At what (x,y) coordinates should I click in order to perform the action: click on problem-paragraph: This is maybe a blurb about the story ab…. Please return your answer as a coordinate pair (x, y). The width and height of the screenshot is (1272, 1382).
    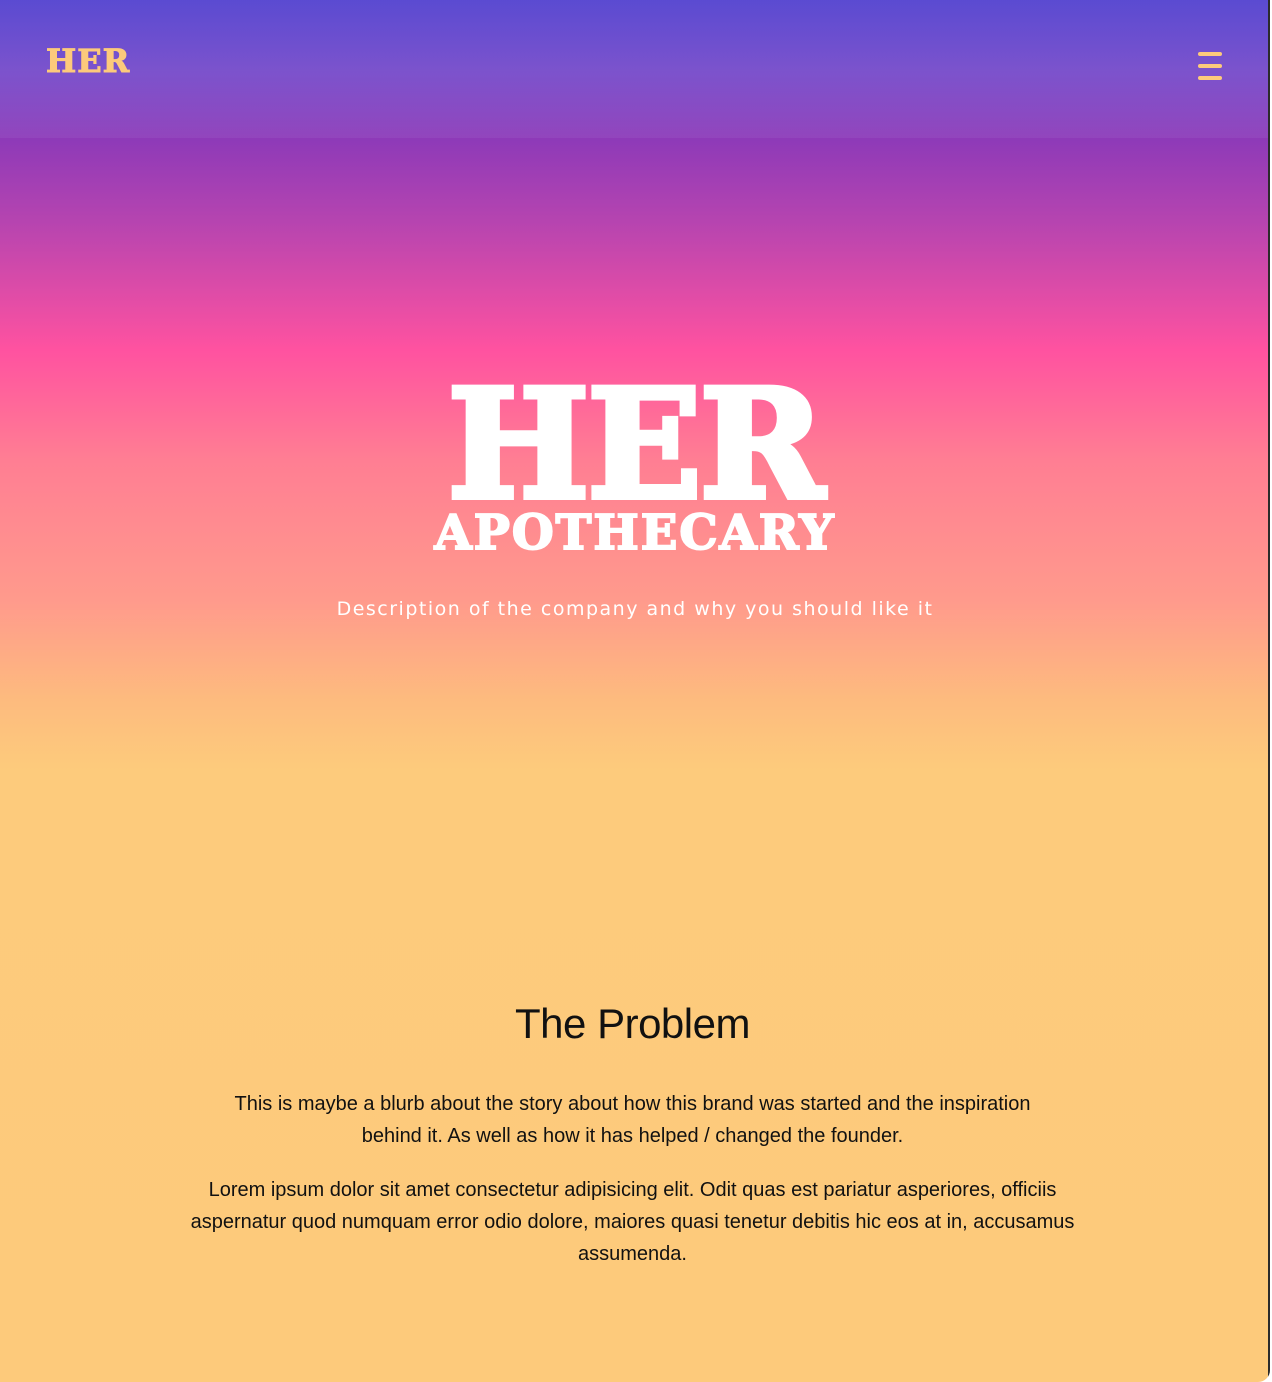
    Looking at the image, I should click on (632, 1120).